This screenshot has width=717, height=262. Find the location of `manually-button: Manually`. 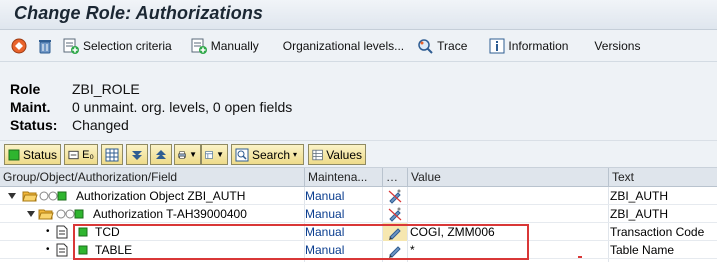

manually-button: Manually is located at coordinates (224, 46).